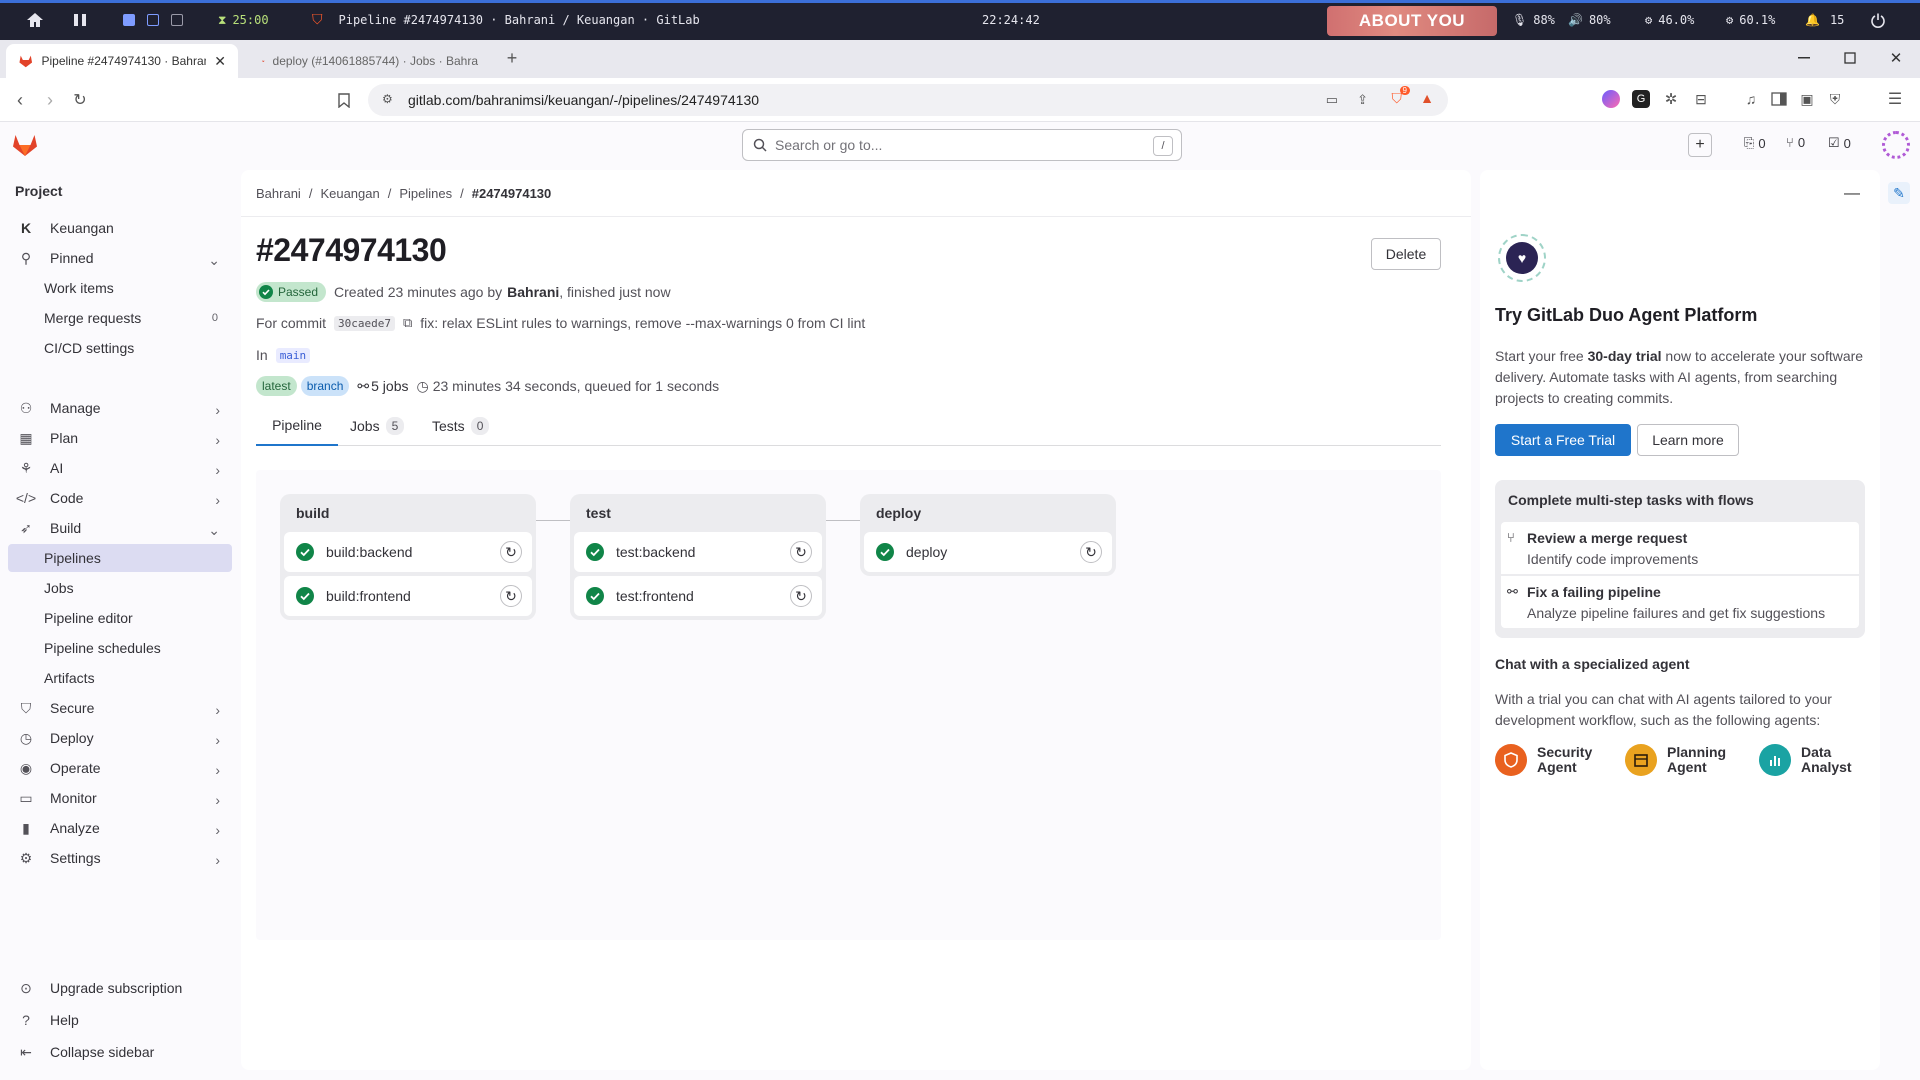 The height and width of the screenshot is (1080, 1920). What do you see at coordinates (377, 426) in the screenshot?
I see `tab-jobs: Jobs 5` at bounding box center [377, 426].